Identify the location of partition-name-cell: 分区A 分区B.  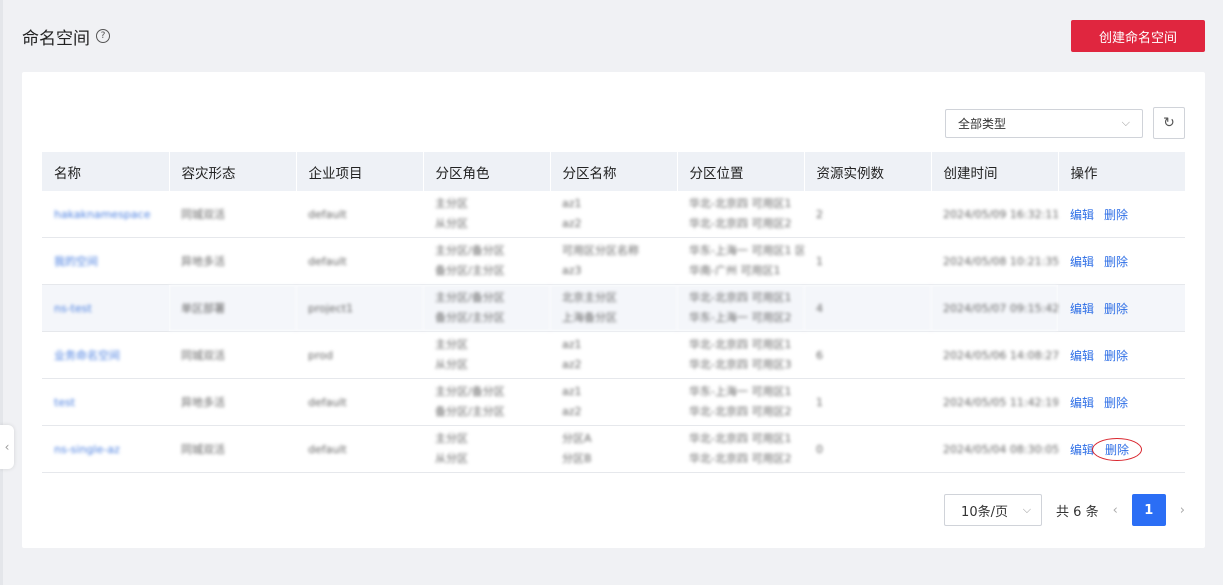
(613, 449).